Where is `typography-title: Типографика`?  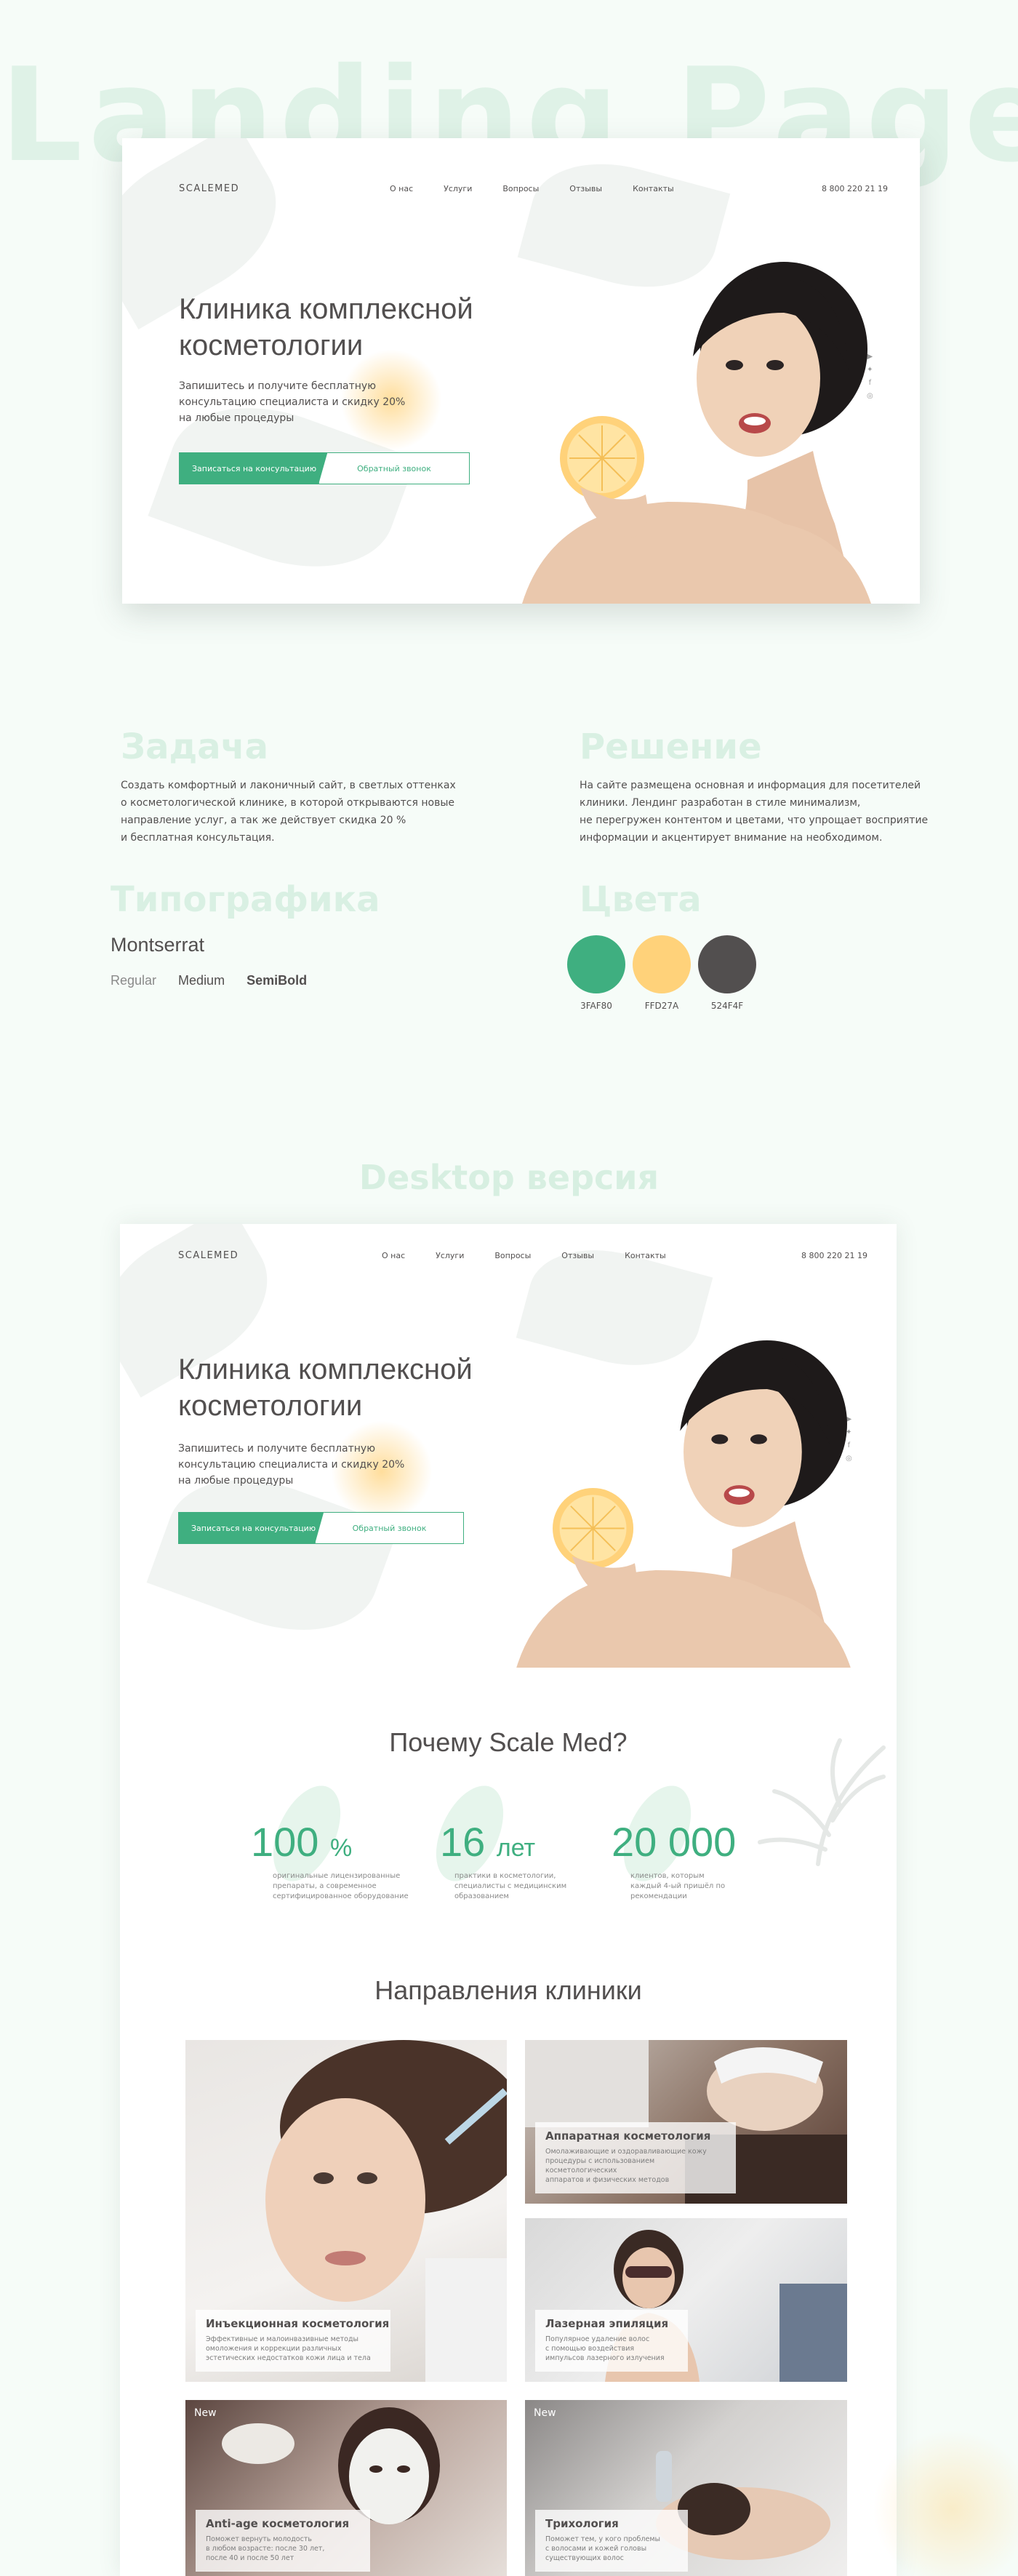
typography-title: Типографика is located at coordinates (246, 899).